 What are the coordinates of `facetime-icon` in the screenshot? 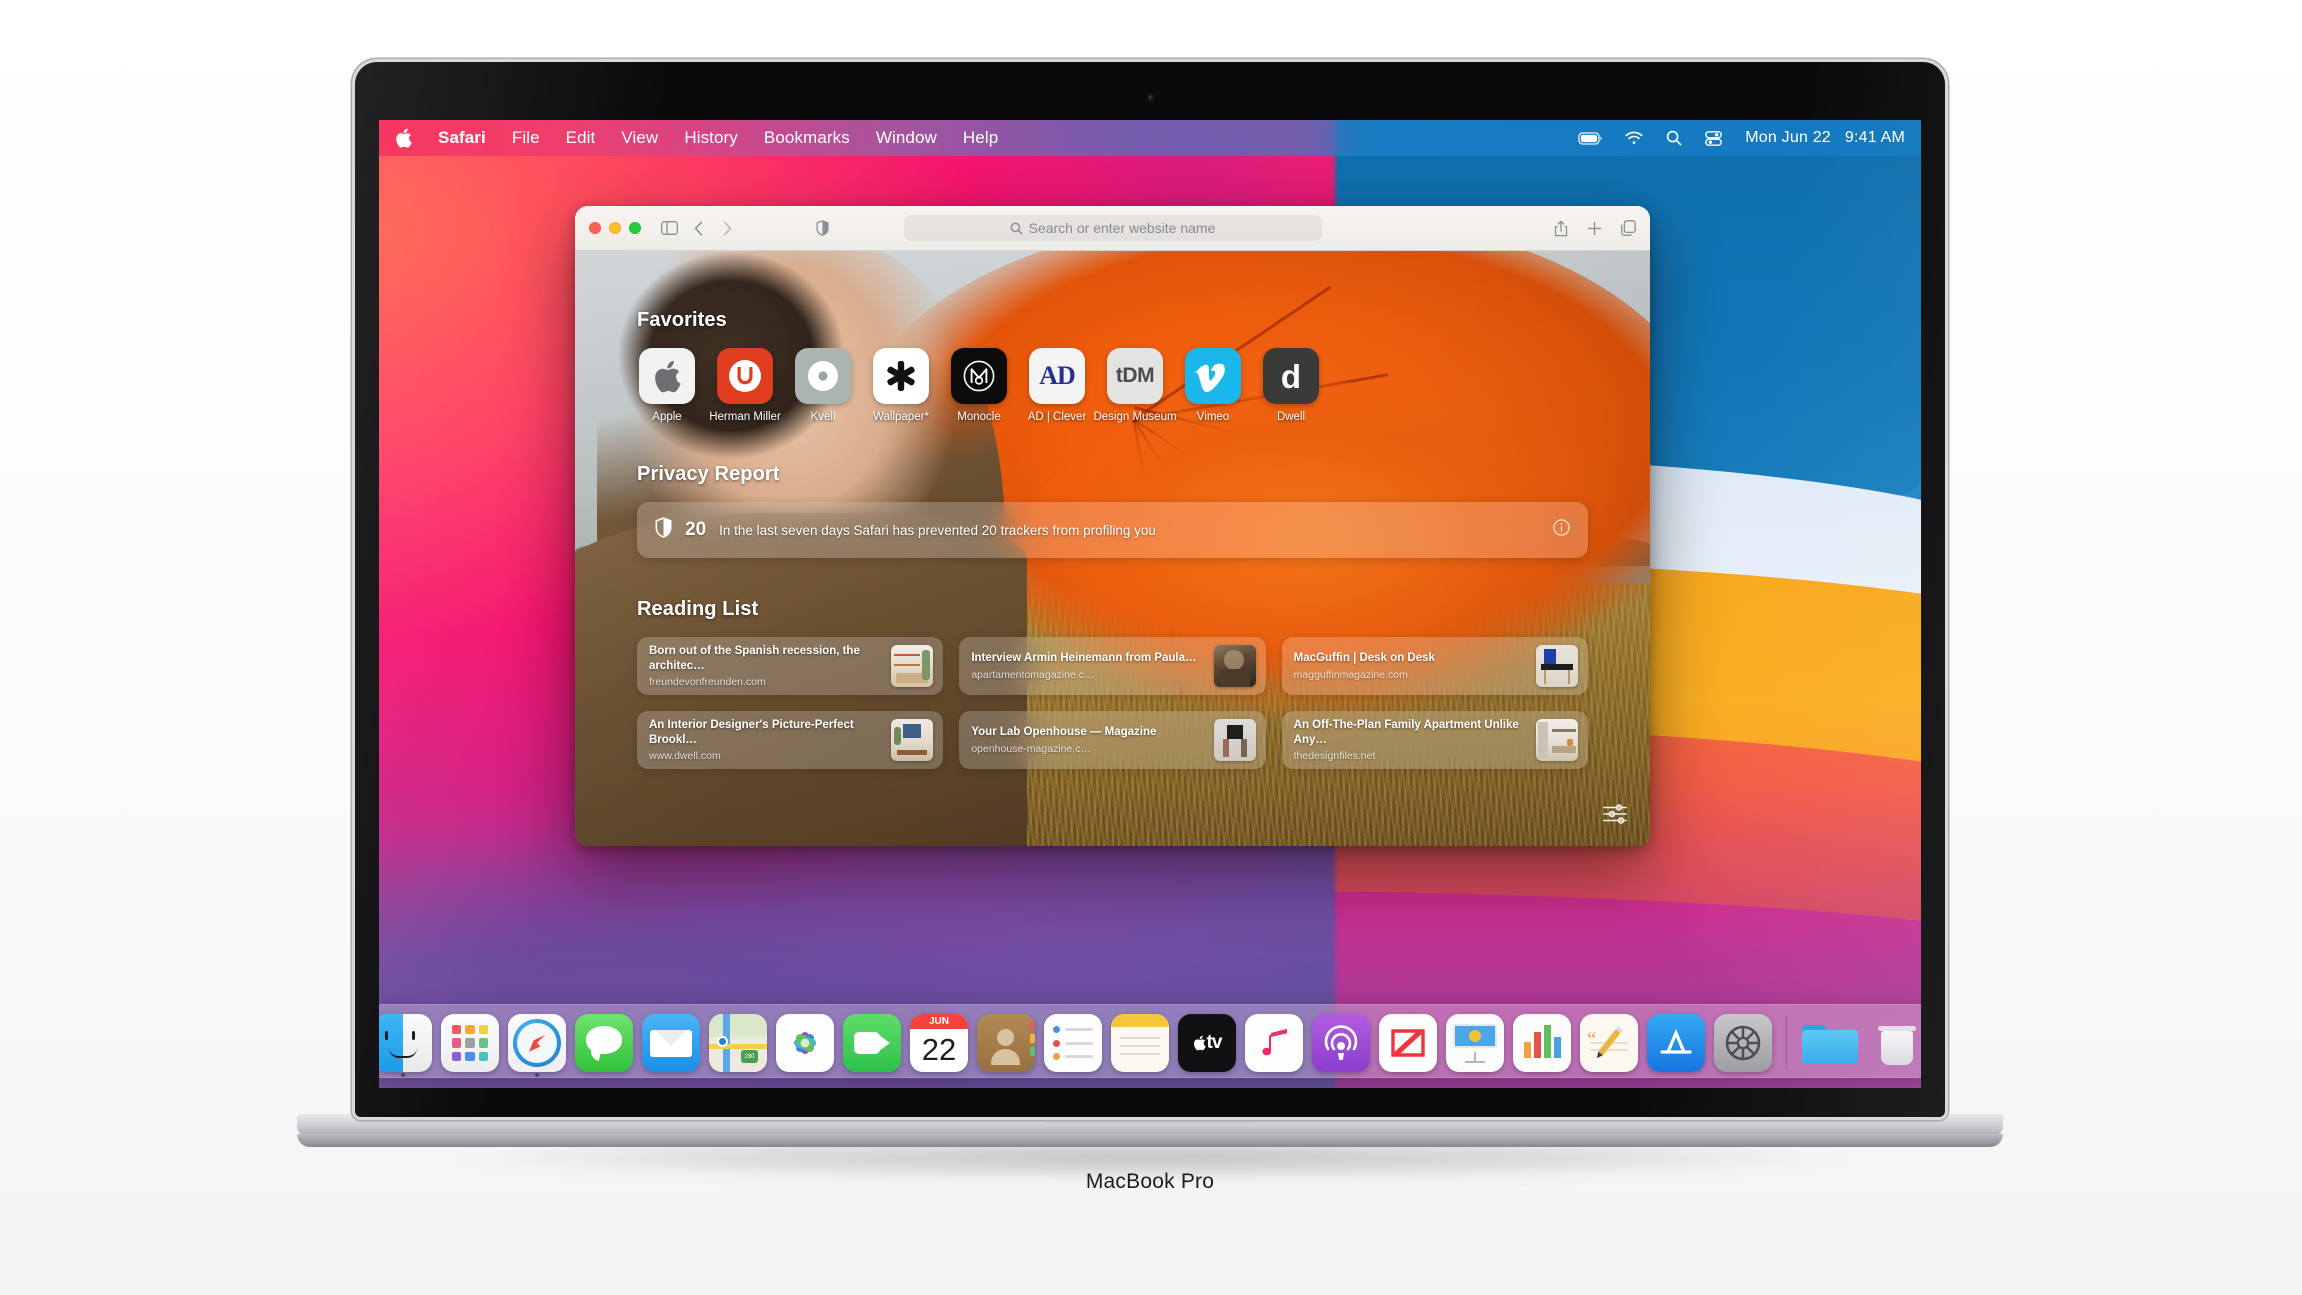 It's located at (872, 1043).